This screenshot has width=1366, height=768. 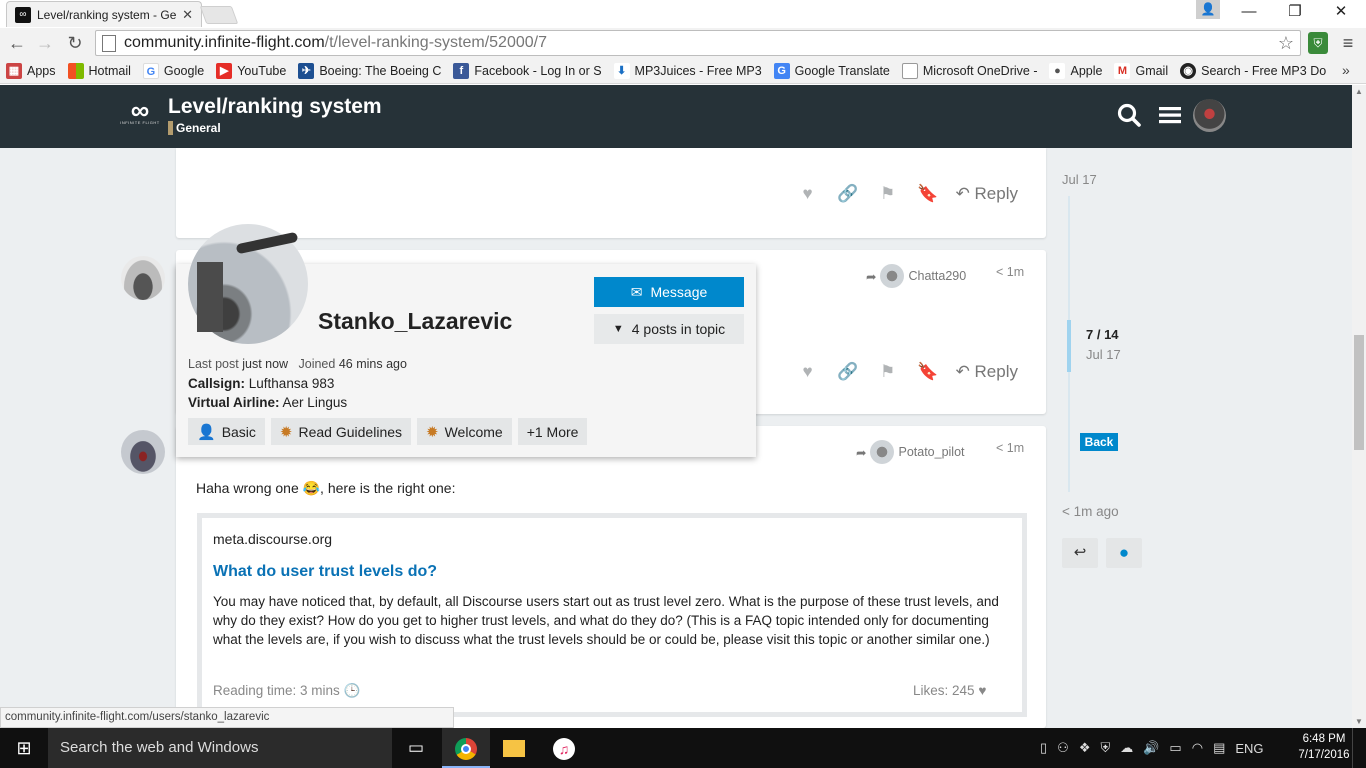 I want to click on user-badges: 👤 Basic ✹ Read Guidelines ✹ Welcome +1 More, so click(x=388, y=431).